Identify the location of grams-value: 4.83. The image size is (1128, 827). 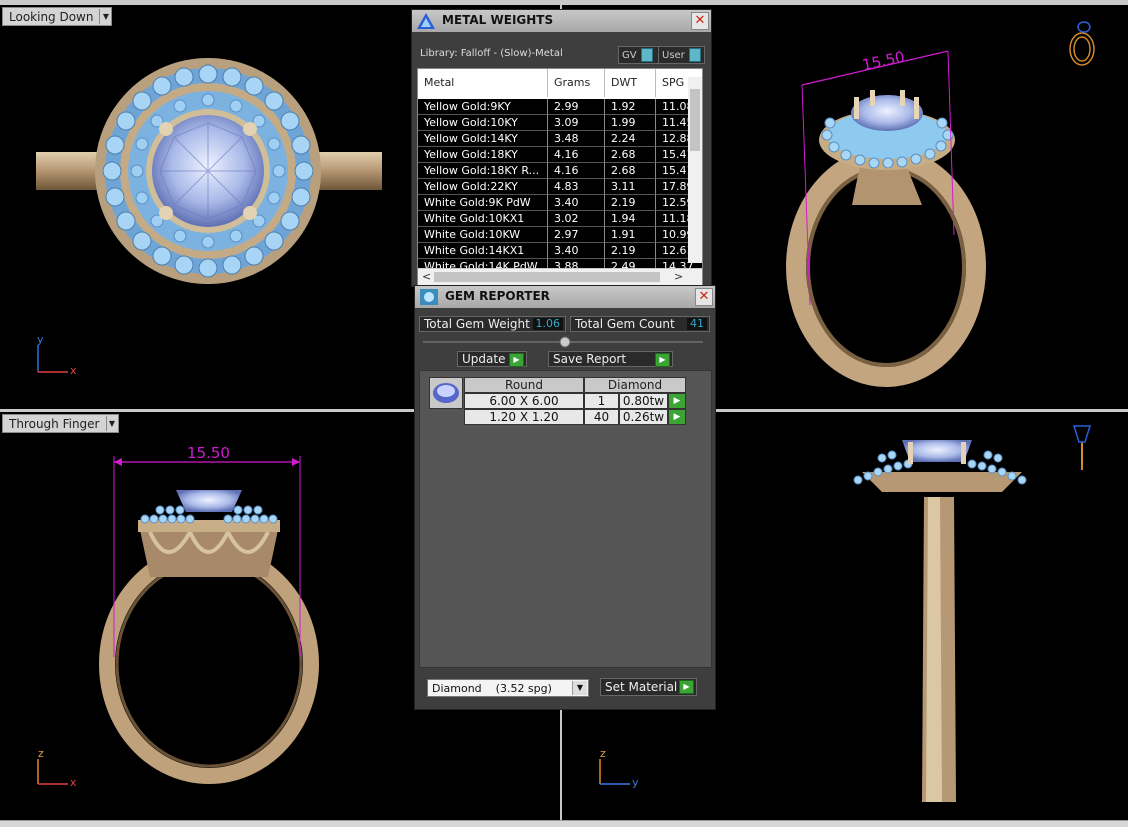
(576, 187).